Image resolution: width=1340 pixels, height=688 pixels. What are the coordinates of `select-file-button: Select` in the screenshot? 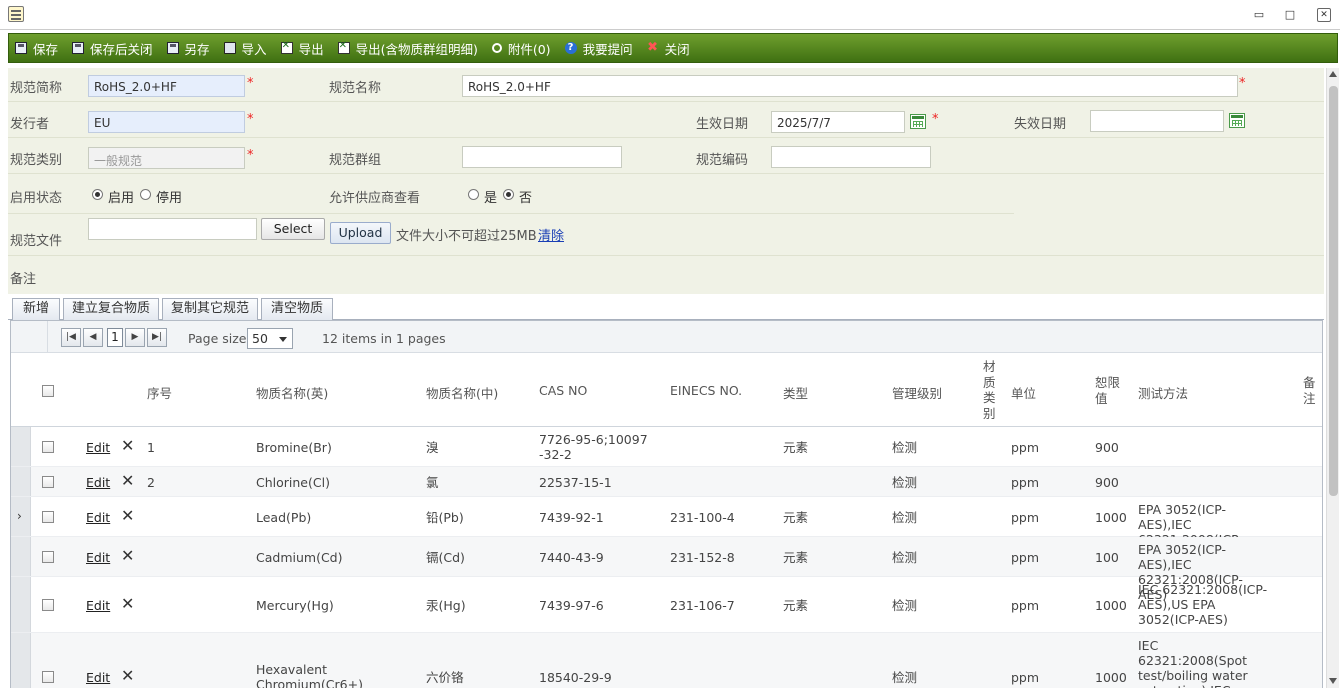 It's located at (293, 229).